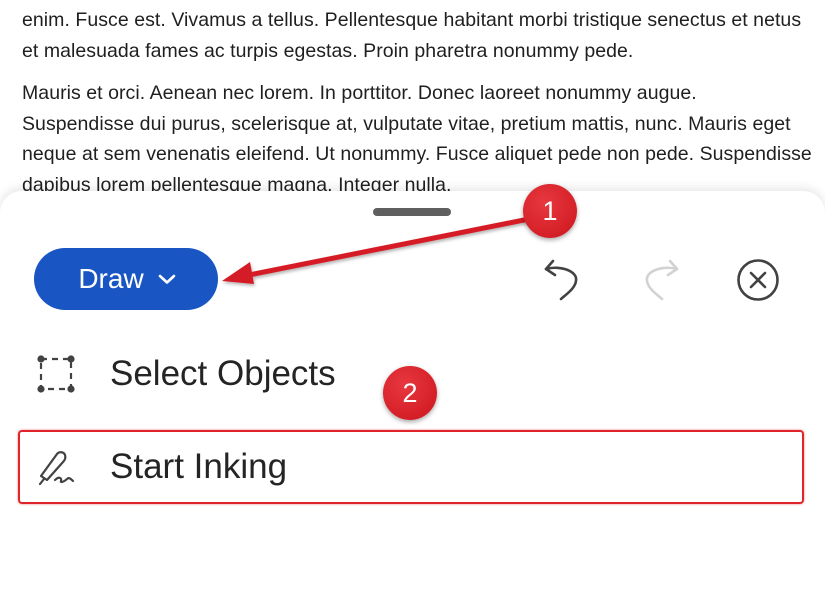 Image resolution: width=825 pixels, height=591 pixels. I want to click on menu-item-label: Start Inking, so click(199, 466).